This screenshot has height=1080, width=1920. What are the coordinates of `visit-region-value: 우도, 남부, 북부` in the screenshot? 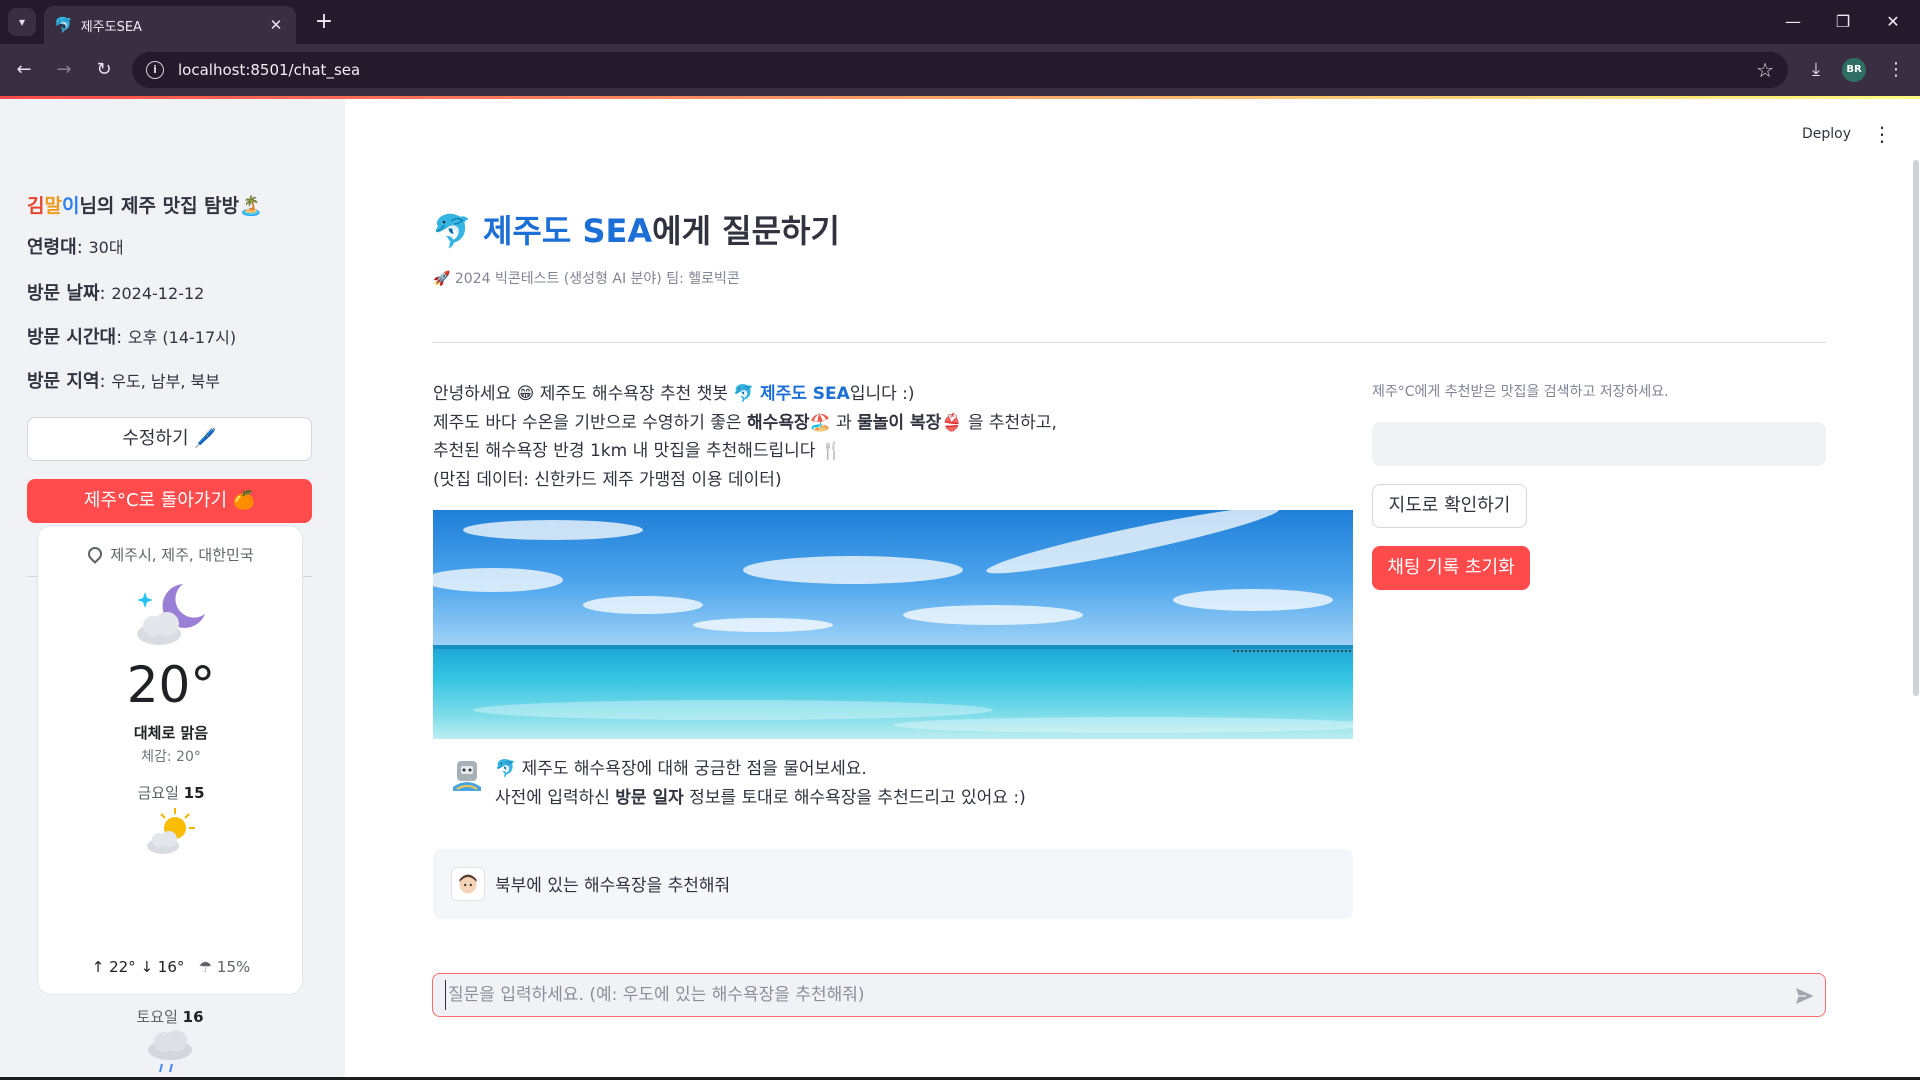 It's located at (165, 381).